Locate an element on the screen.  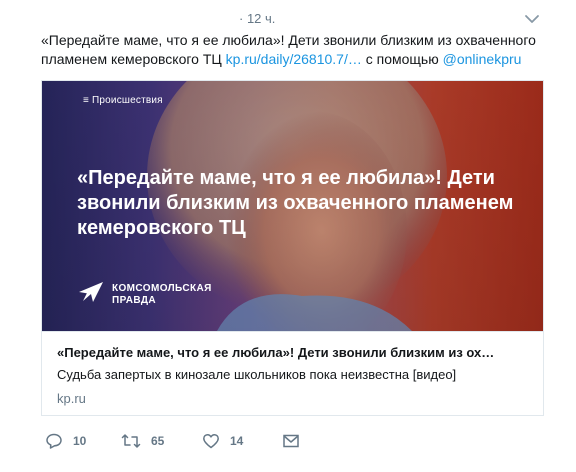
tweet-actions: 10 65 14 is located at coordinates (191, 445).